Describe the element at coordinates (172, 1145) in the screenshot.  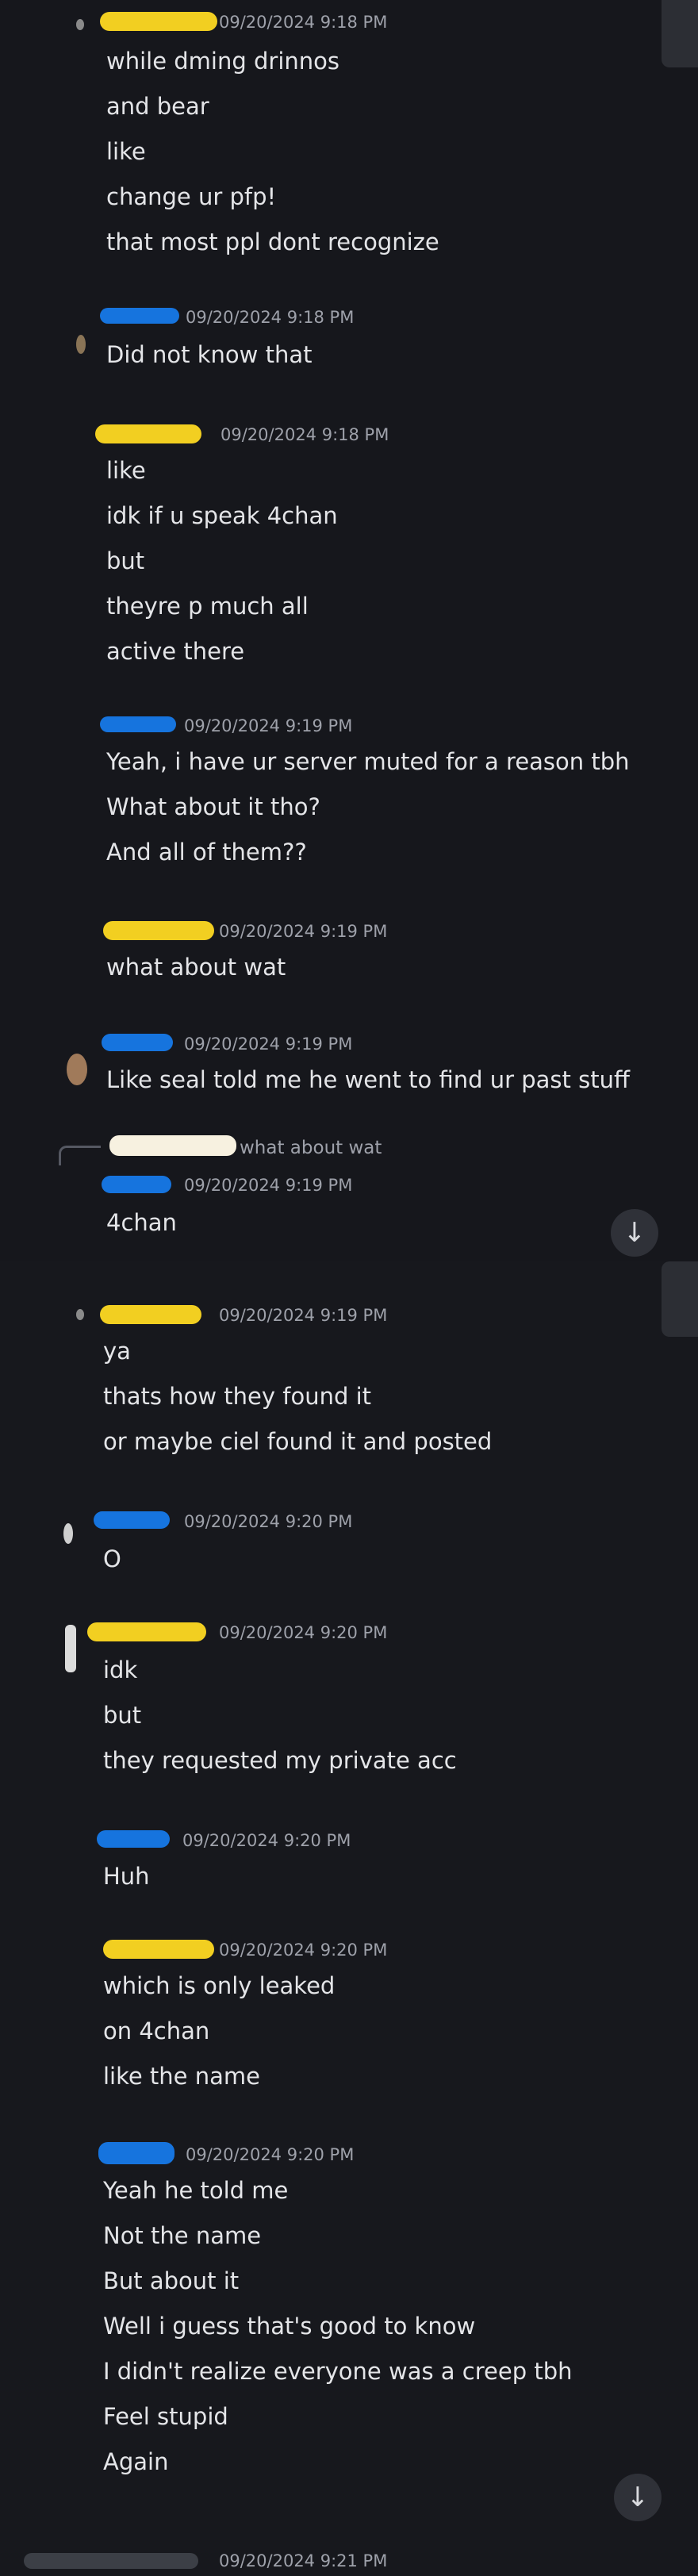
I see `redacted-reply-username` at that location.